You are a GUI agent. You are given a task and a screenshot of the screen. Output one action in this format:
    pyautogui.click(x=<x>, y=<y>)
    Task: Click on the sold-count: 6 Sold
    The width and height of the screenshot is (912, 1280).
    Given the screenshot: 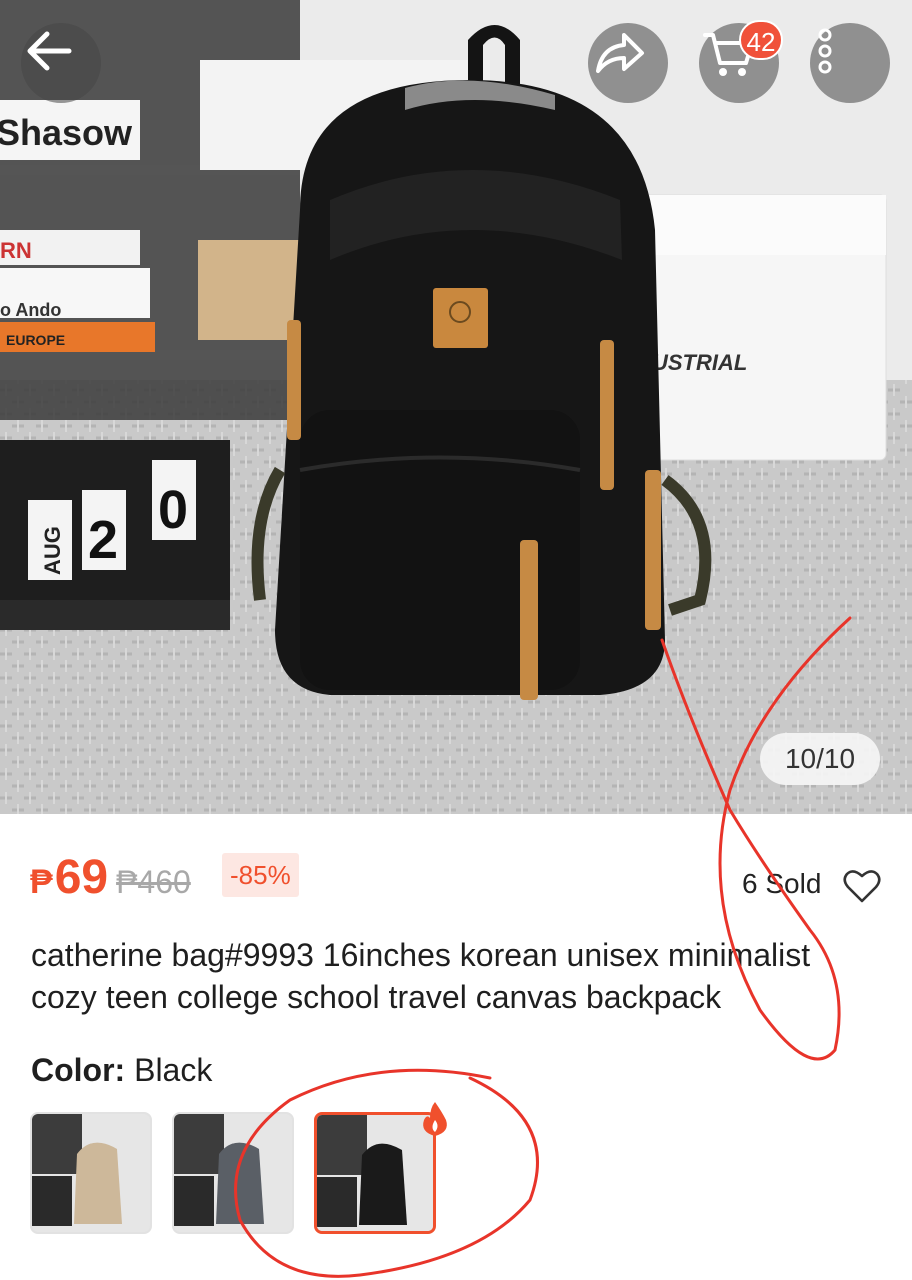 What is the action you would take?
    pyautogui.click(x=782, y=883)
    